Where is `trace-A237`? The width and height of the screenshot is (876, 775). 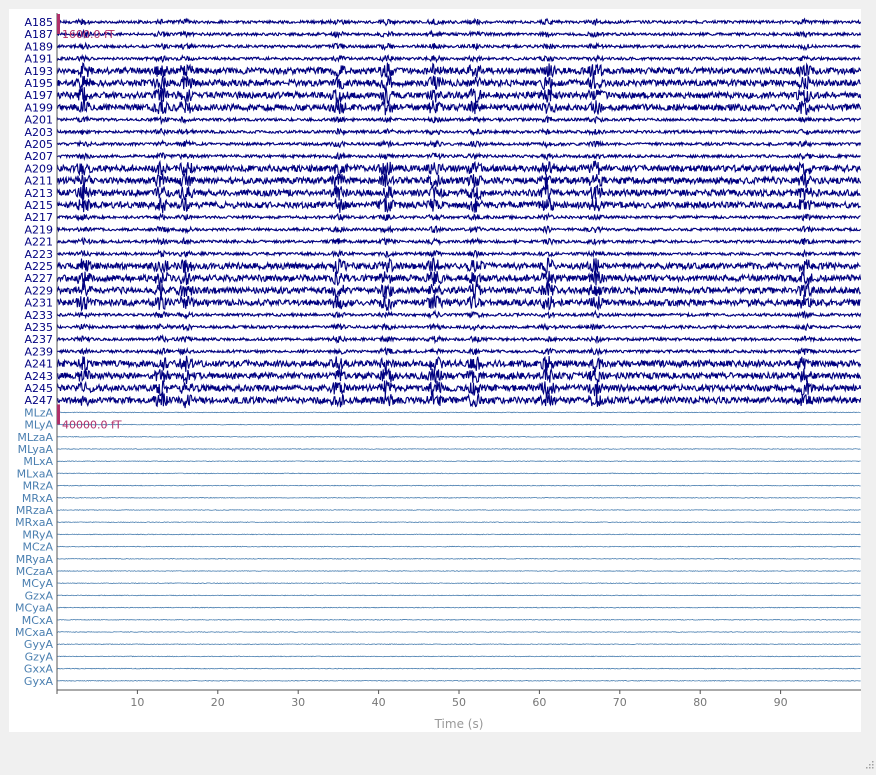
trace-A237 is located at coordinates (459, 339).